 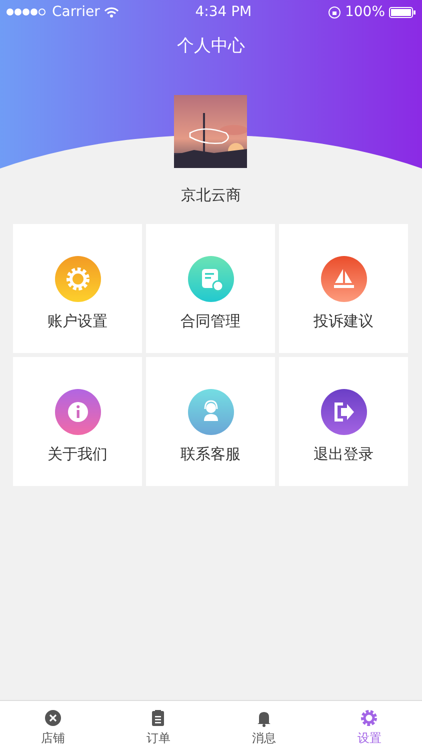 What do you see at coordinates (343, 421) in the screenshot?
I see `menu-tile: 退出登录` at bounding box center [343, 421].